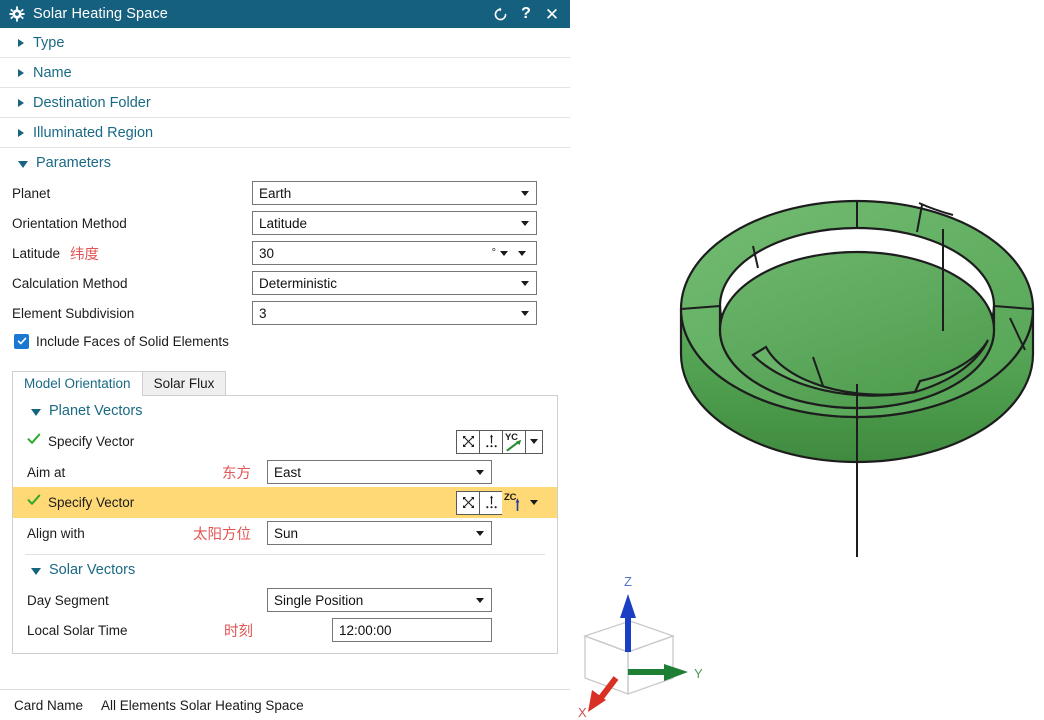 This screenshot has width=1044, height=720. What do you see at coordinates (285, 341) in the screenshot?
I see `include-faces-checkbox-row: Include Faces of Solid Elements` at bounding box center [285, 341].